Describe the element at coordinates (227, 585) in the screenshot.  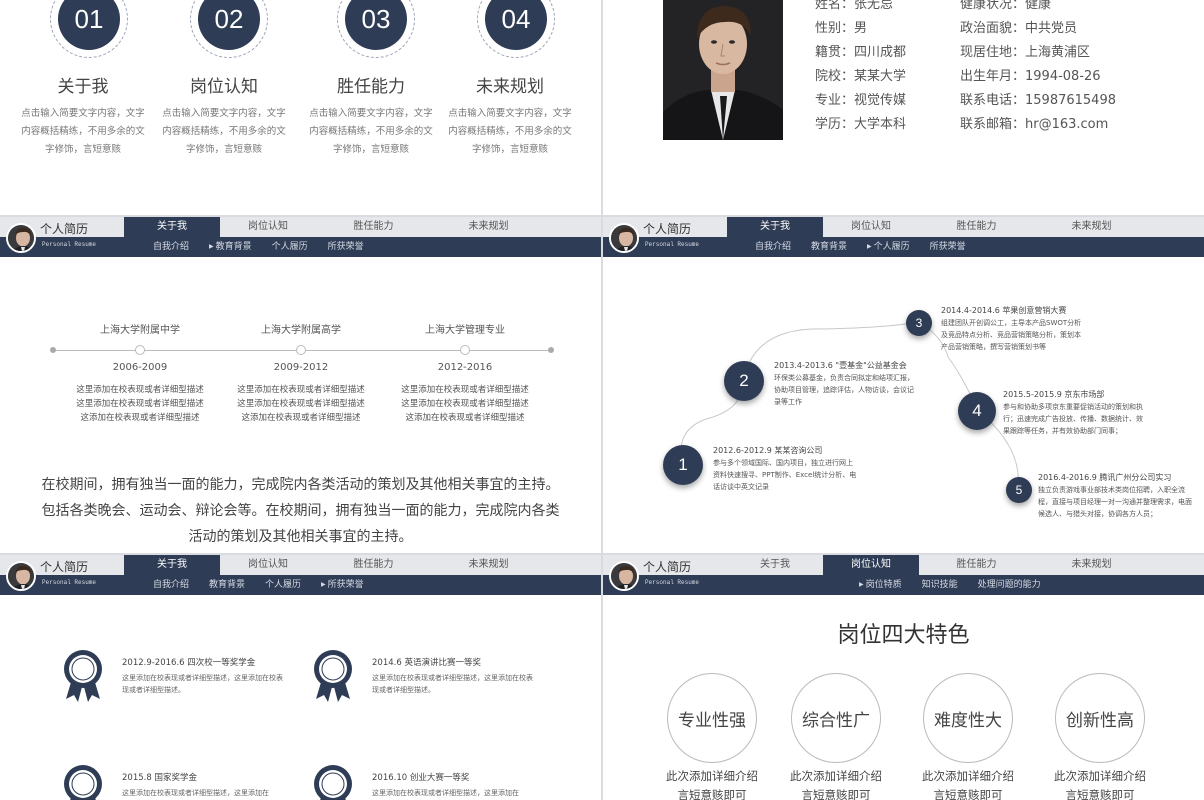
I see `subnav-education: 教育背景` at that location.